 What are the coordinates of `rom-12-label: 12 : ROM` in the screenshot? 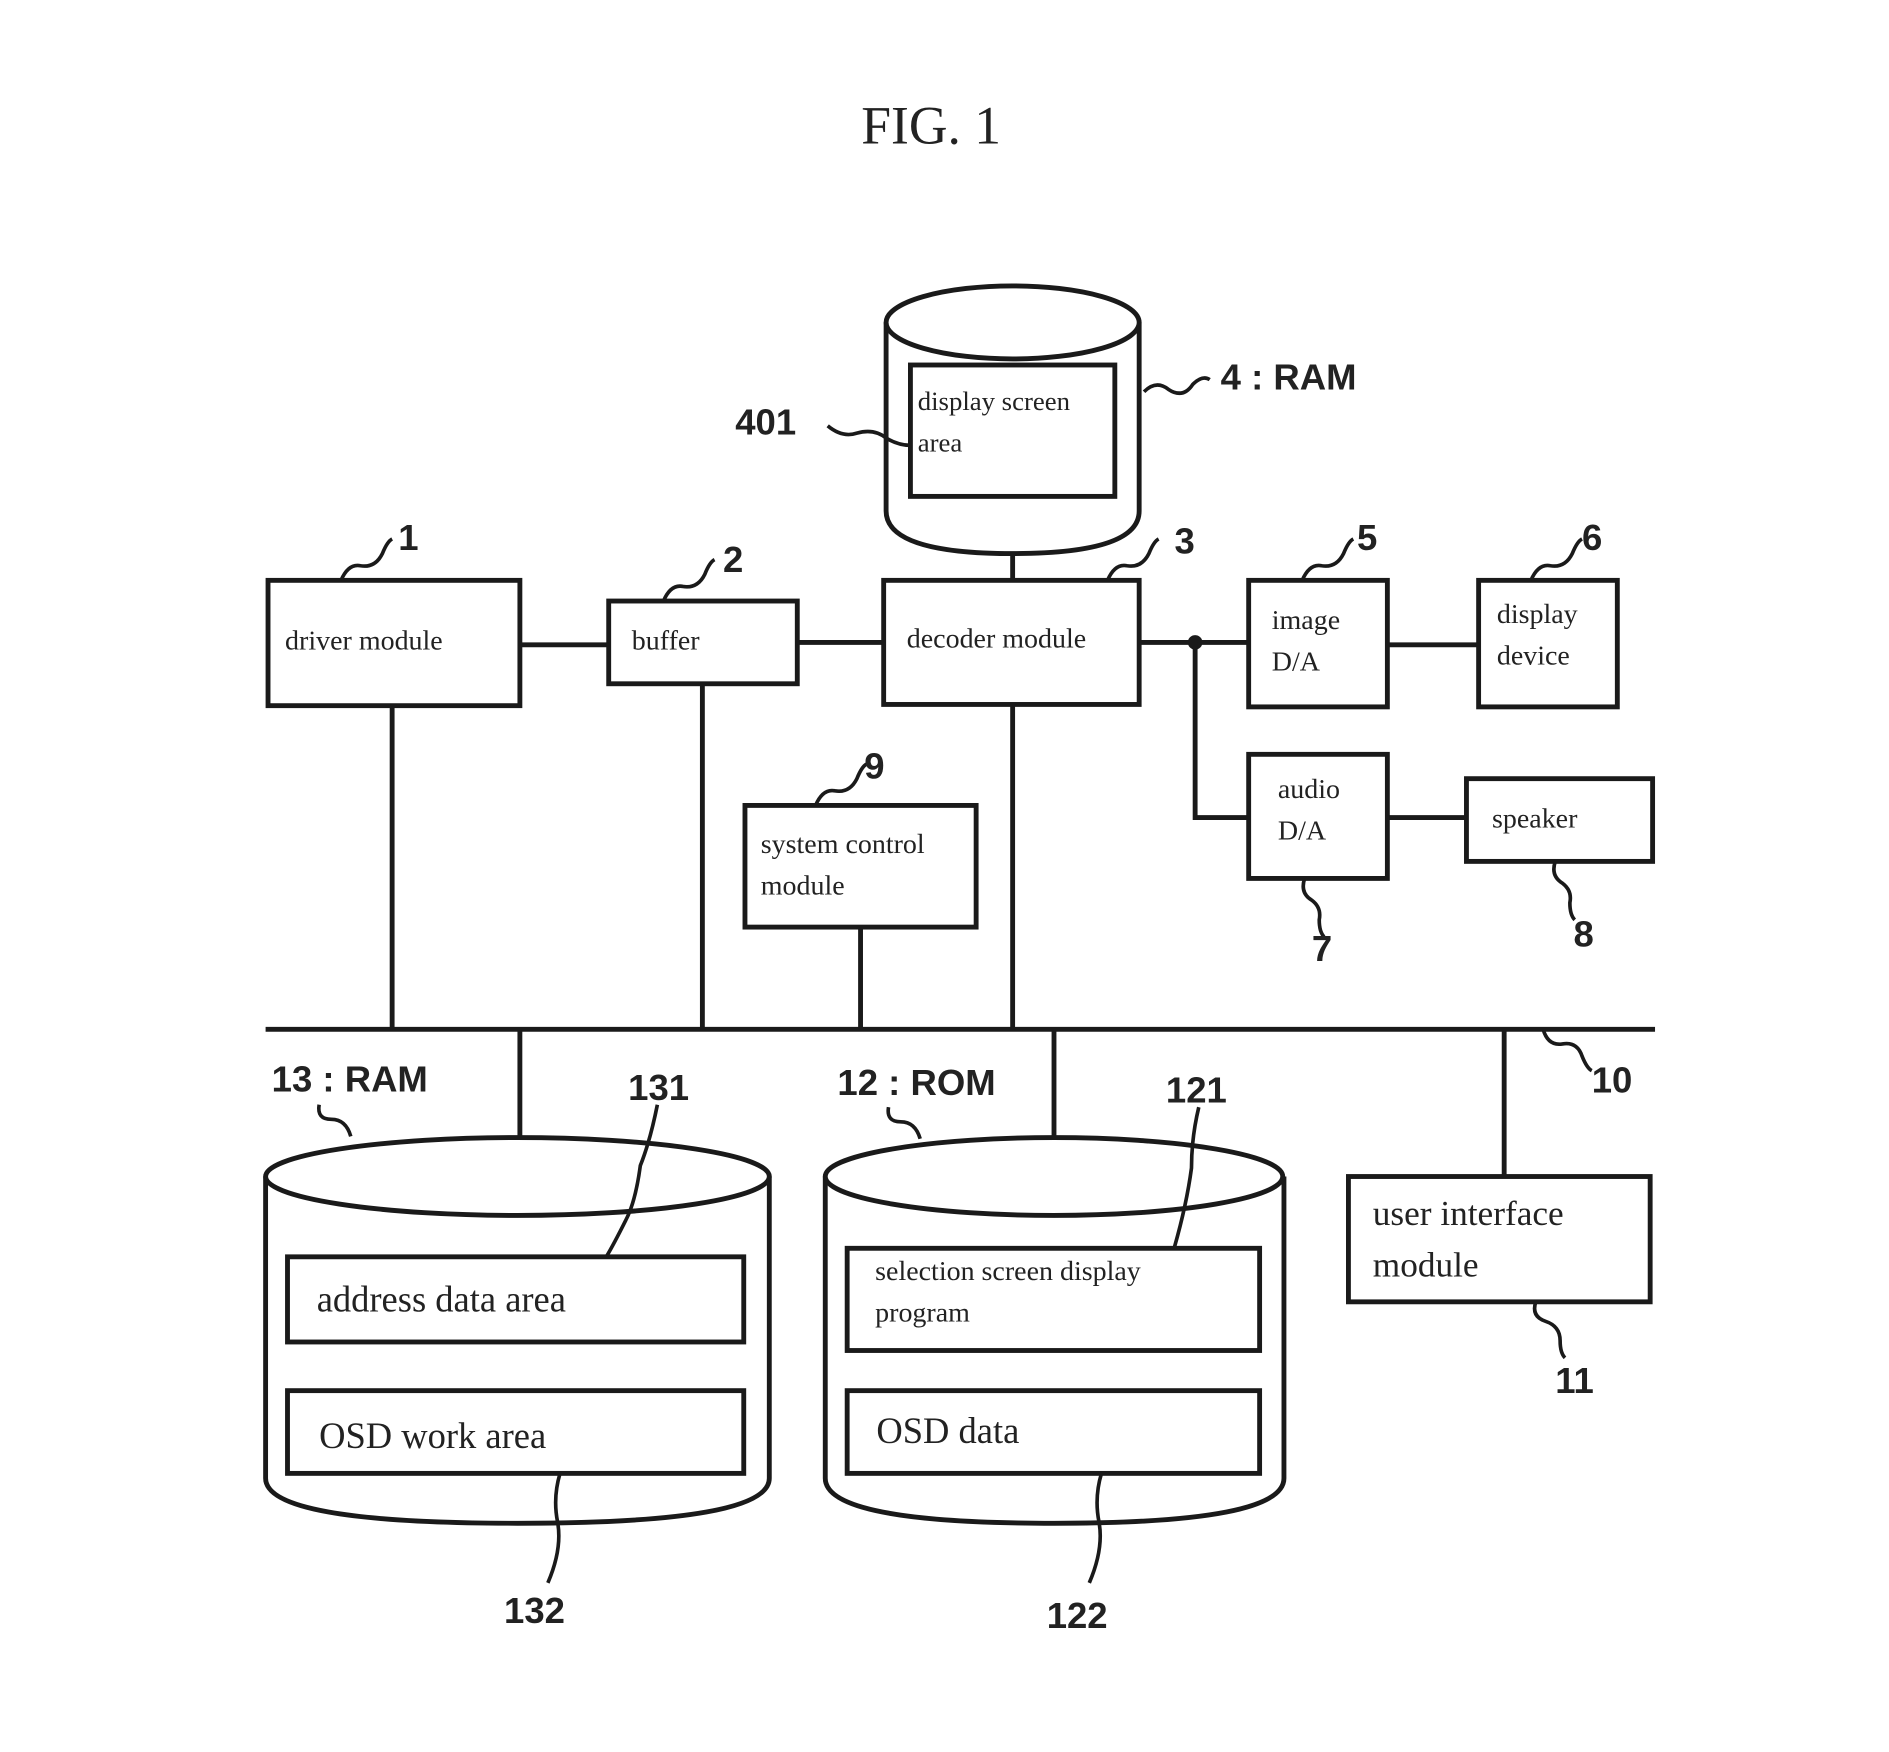 It's located at (916, 1082).